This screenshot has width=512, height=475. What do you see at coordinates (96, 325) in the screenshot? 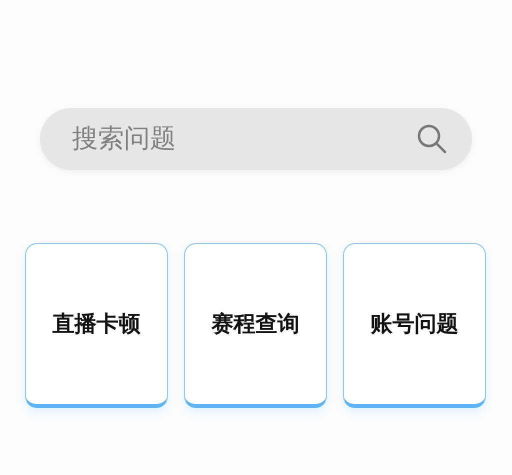
I see `category-card: 直播卡顿` at bounding box center [96, 325].